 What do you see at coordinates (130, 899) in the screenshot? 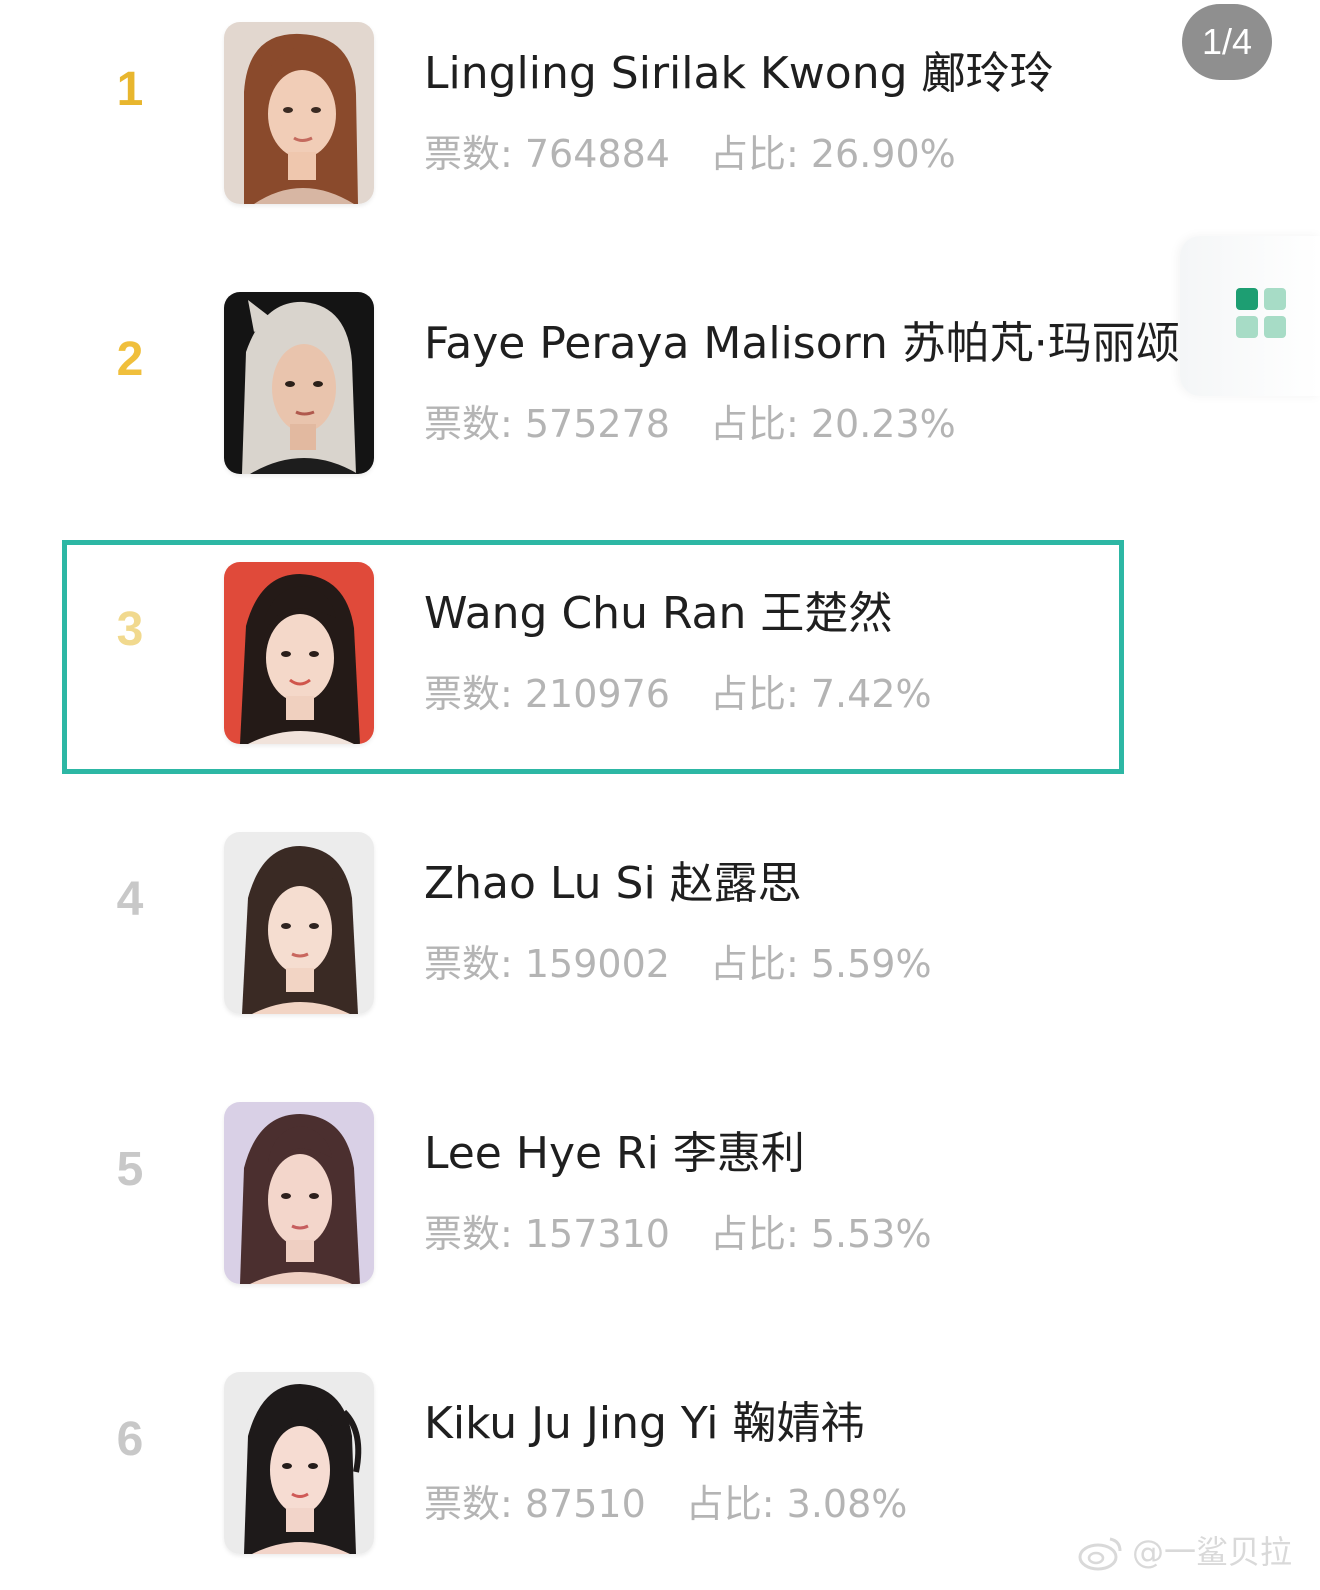
I see `rank-number: 4` at bounding box center [130, 899].